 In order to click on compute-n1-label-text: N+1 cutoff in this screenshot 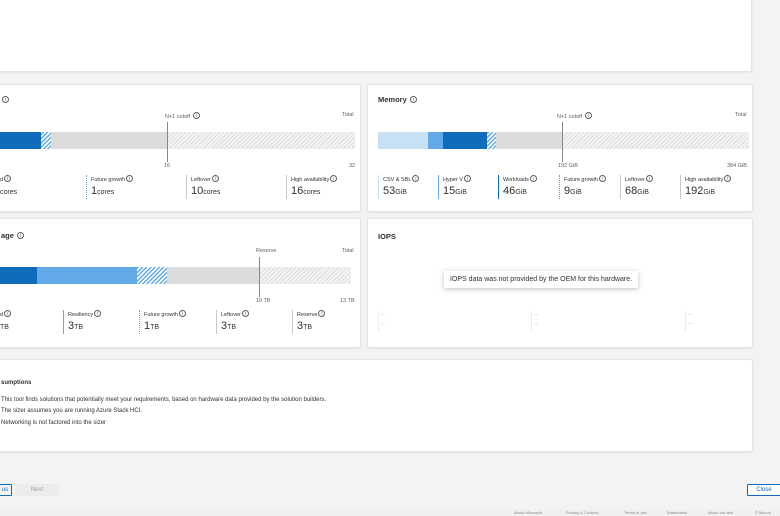, I will do `click(178, 117)`.